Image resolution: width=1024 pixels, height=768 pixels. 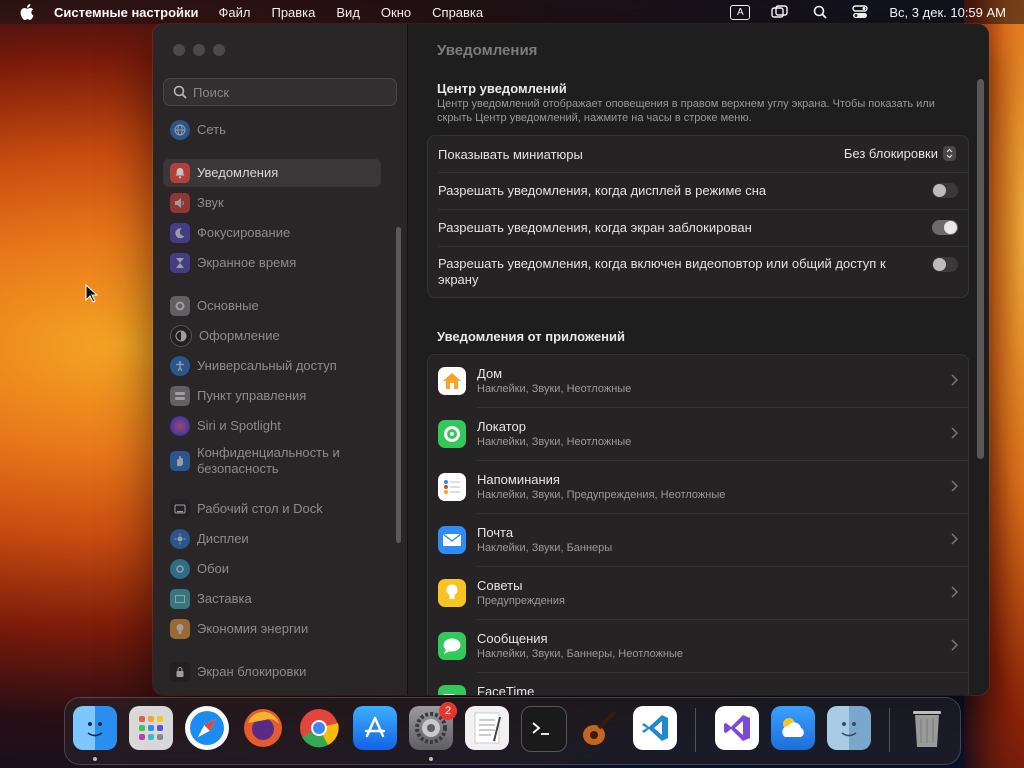 I want to click on sidebar-item-focus: Фокусирование, so click(x=272, y=233).